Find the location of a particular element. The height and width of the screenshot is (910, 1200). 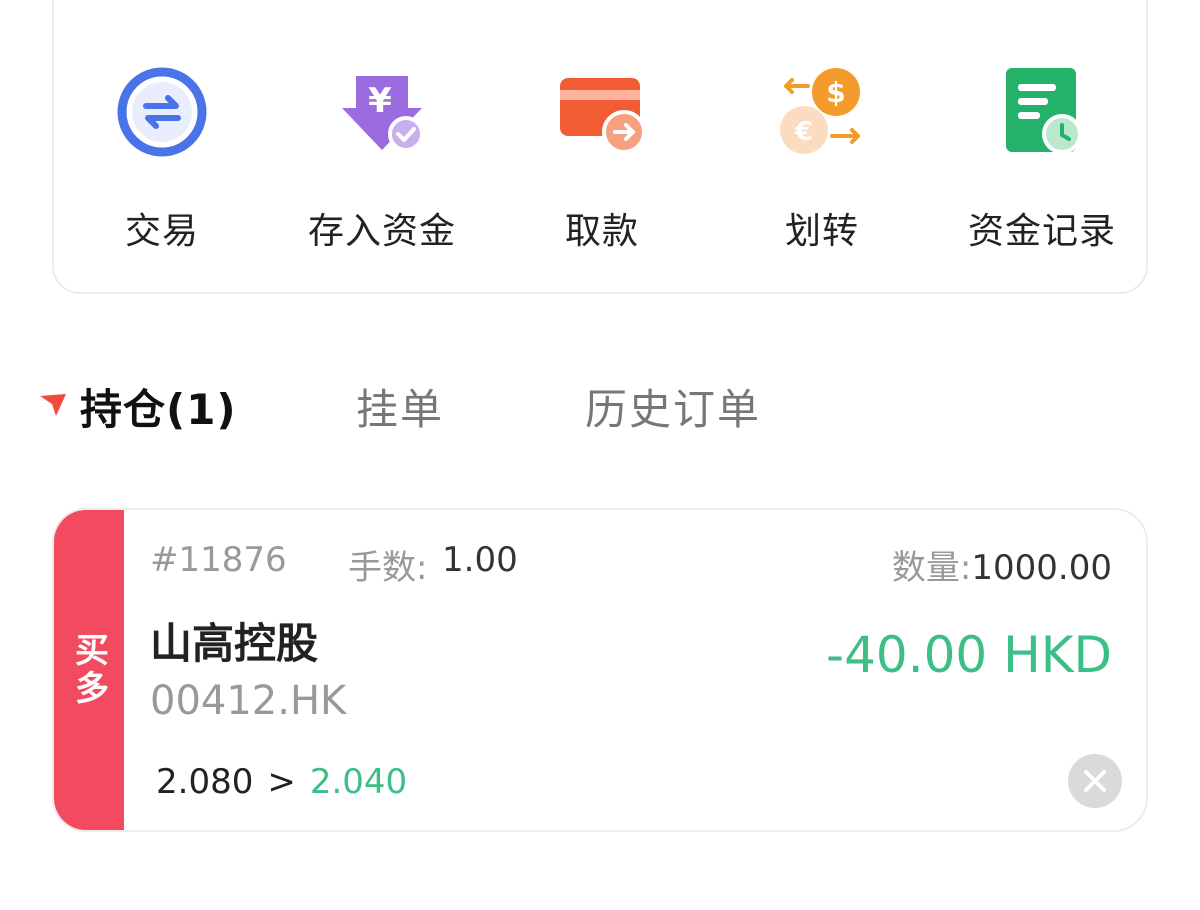

price-change: 2.080 >2.040 is located at coordinates (281, 782).